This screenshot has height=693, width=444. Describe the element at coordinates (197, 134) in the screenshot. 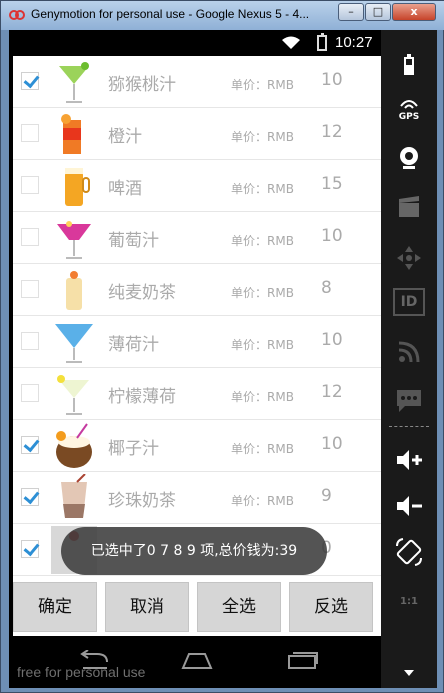

I see `list-item: 橙汁 单价：RMB 12` at that location.